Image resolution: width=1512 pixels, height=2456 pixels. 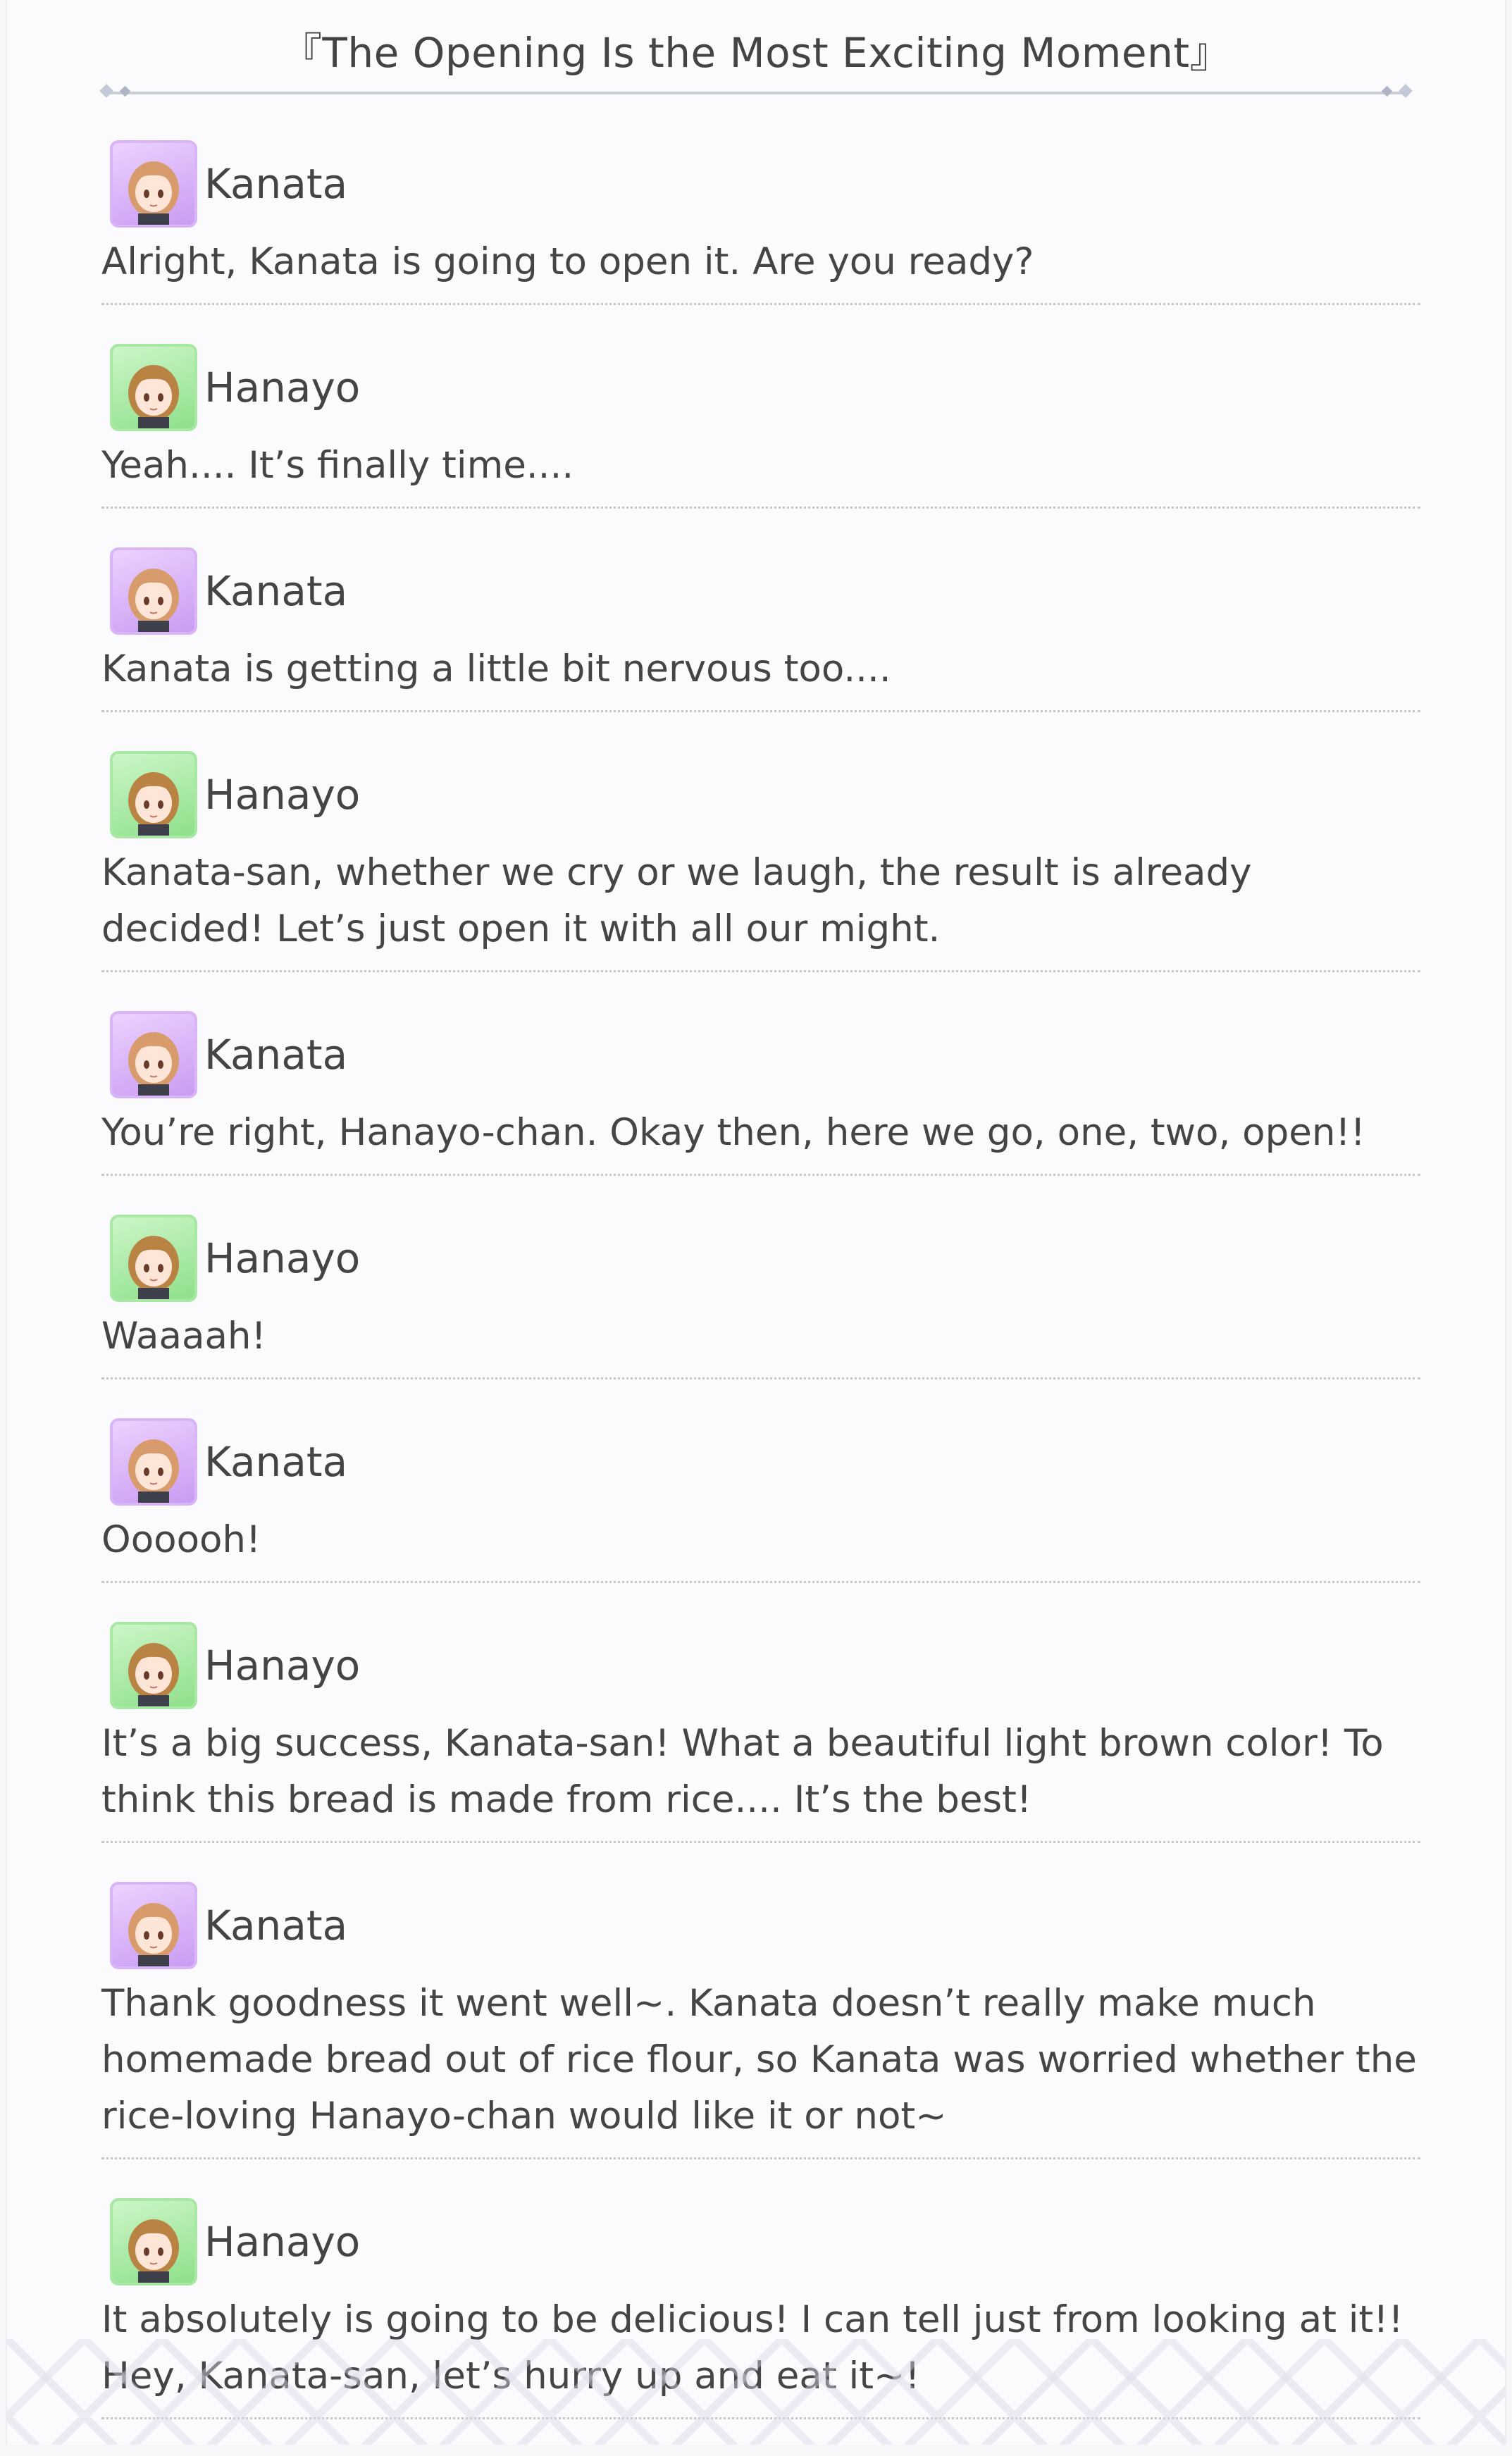 I want to click on dialogue-entry-5: Hanayo Waaaah!, so click(x=760, y=1296).